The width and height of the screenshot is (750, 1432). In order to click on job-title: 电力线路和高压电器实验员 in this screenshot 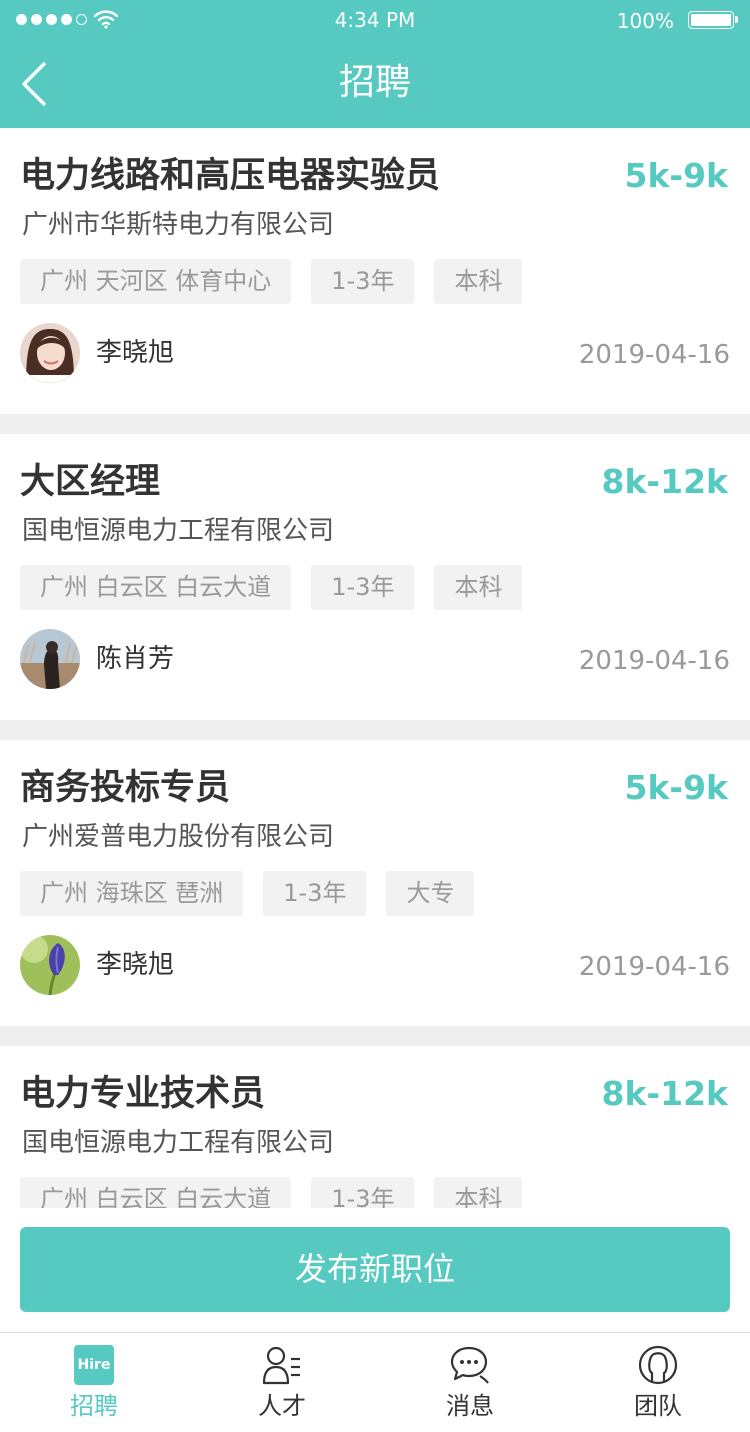, I will do `click(230, 176)`.